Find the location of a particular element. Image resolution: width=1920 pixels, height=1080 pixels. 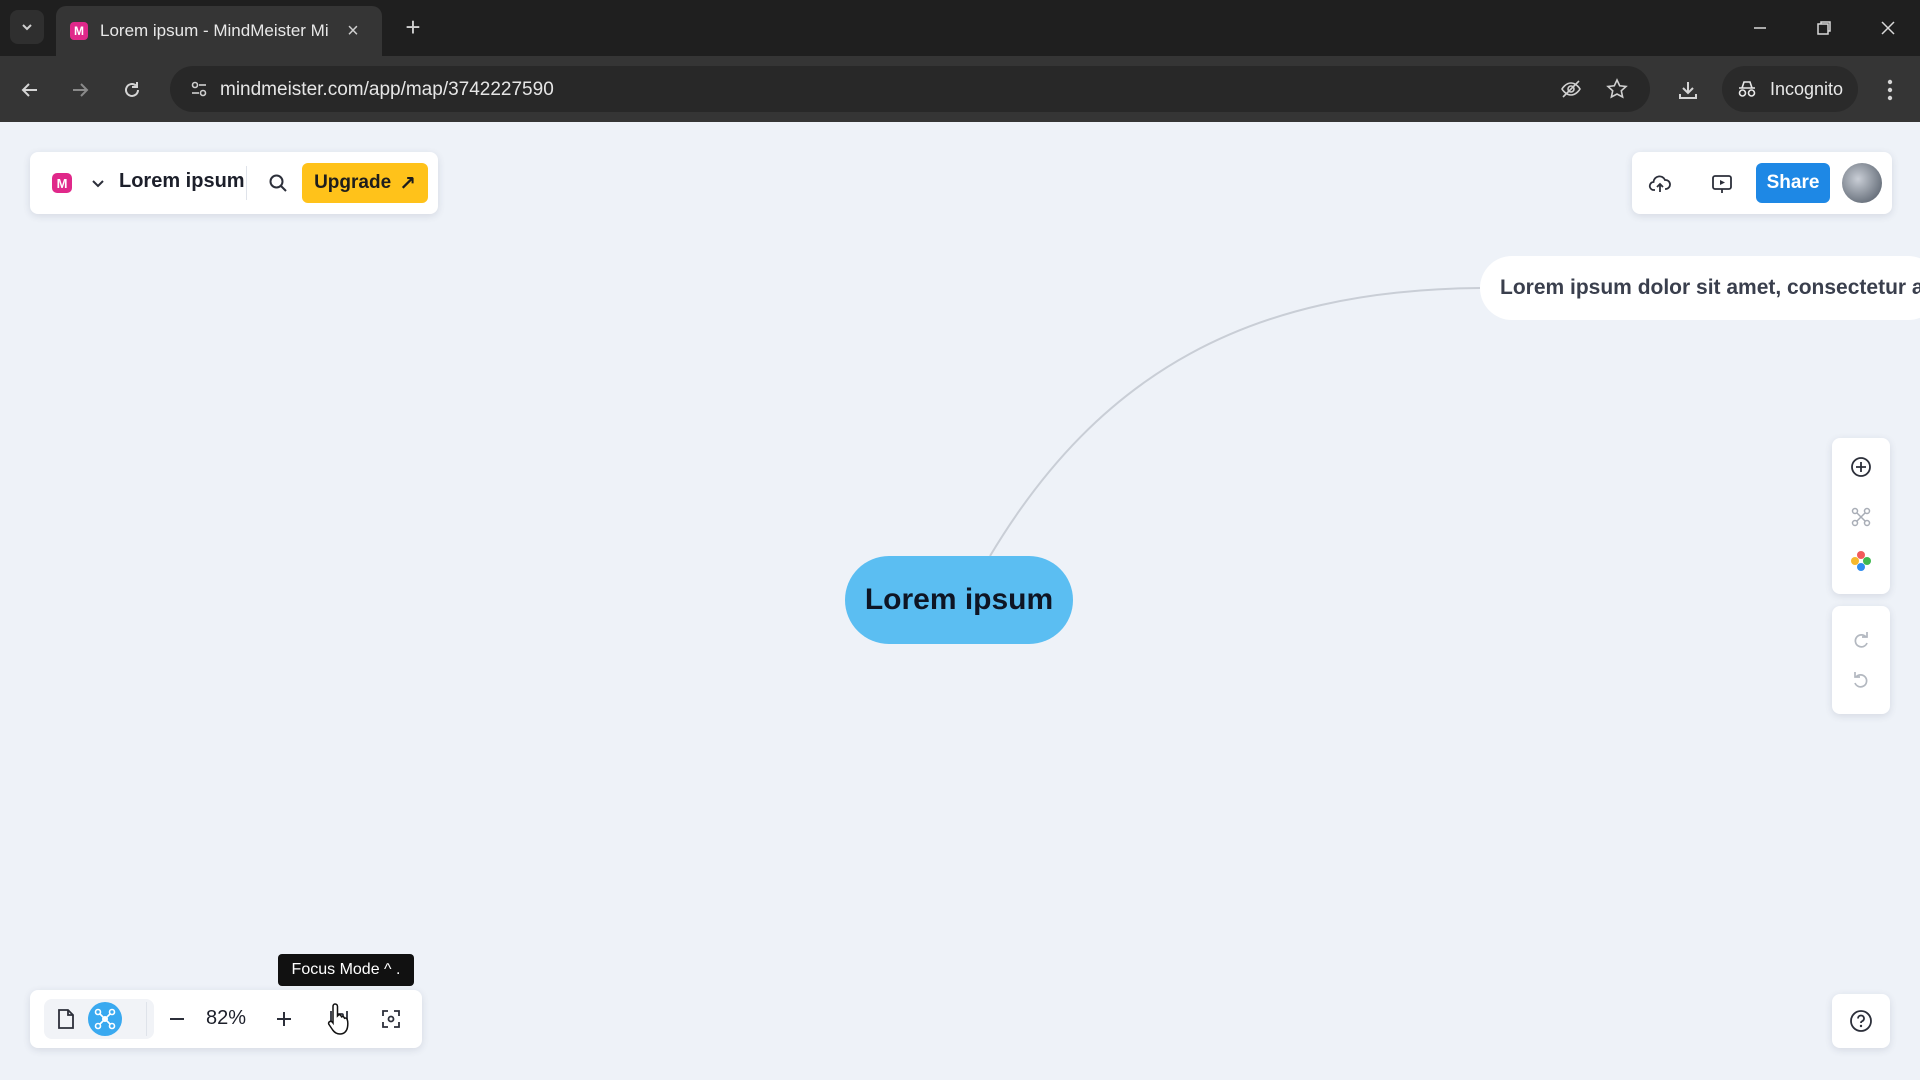

tracking-protection-icon is located at coordinates (1571, 89).